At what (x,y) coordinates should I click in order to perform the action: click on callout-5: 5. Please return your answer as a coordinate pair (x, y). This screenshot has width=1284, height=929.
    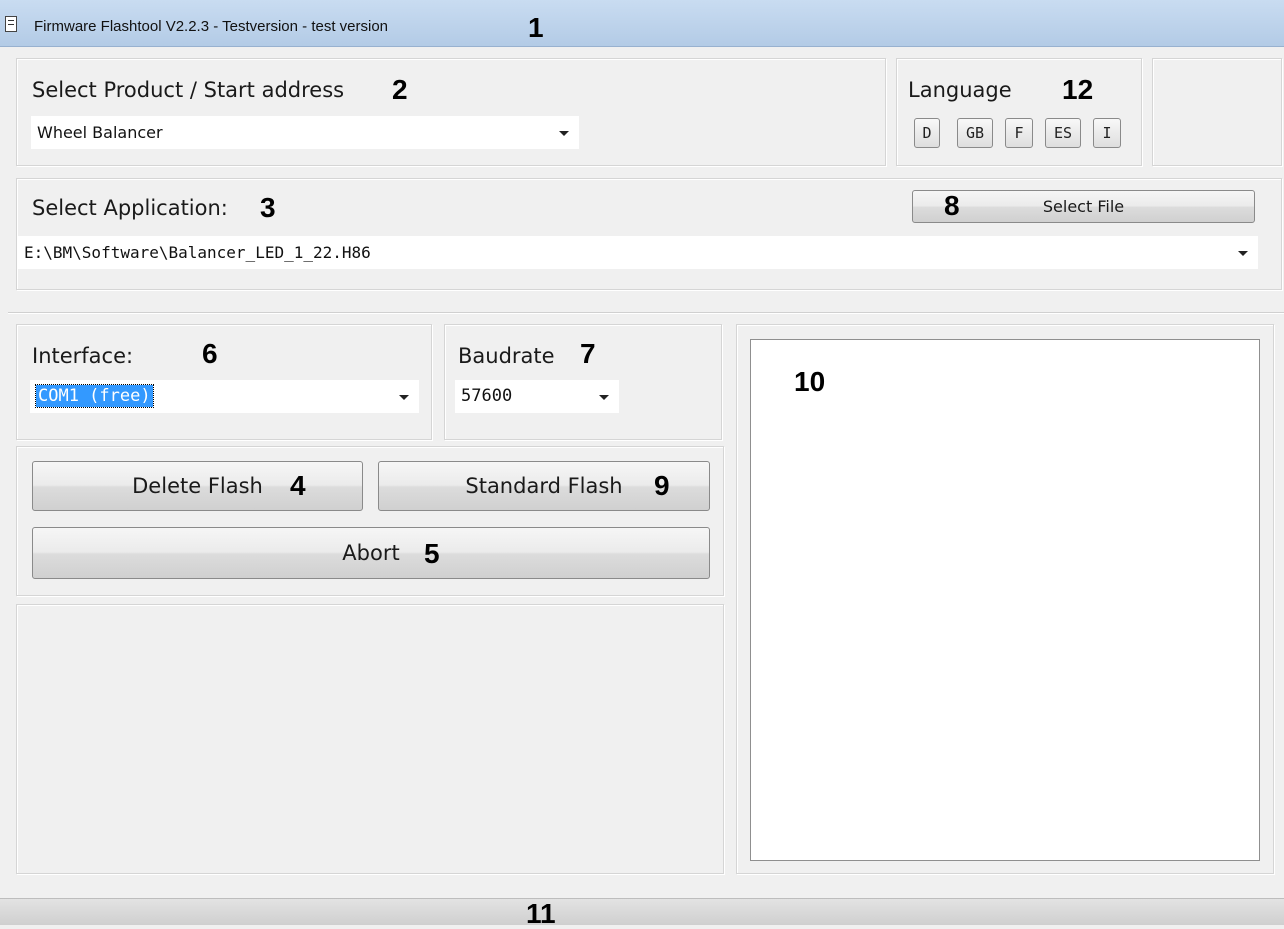
    Looking at the image, I should click on (432, 553).